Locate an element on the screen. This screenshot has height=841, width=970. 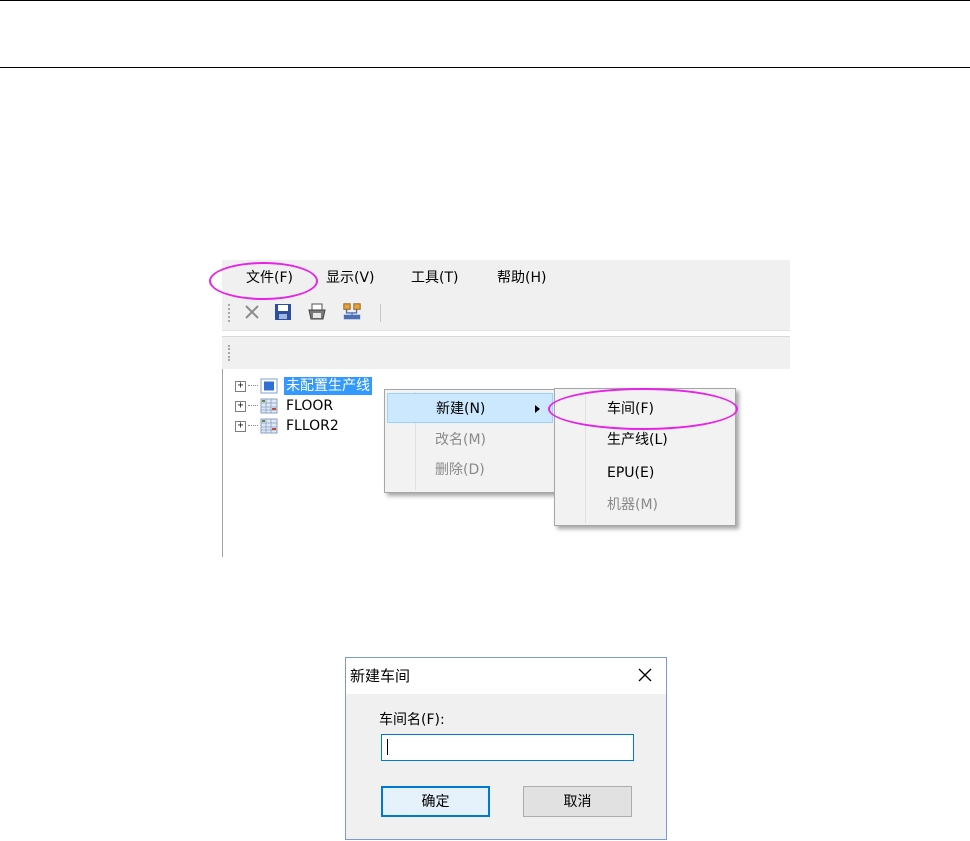
new-workshop-dialog: 新建车间 车间名(F): 确定 取消 is located at coordinates (506, 748).